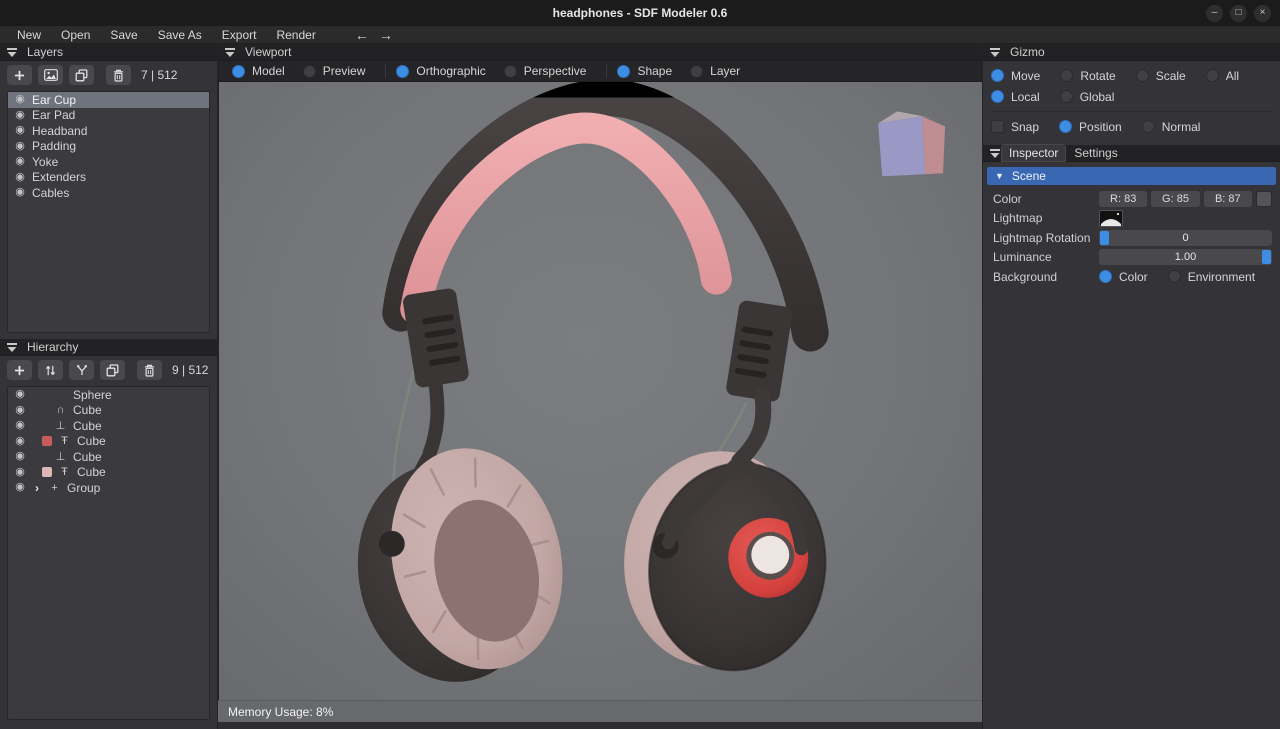  Describe the element at coordinates (1131, 176) in the screenshot. I see `scene-section-header: ▼ Scene` at that location.